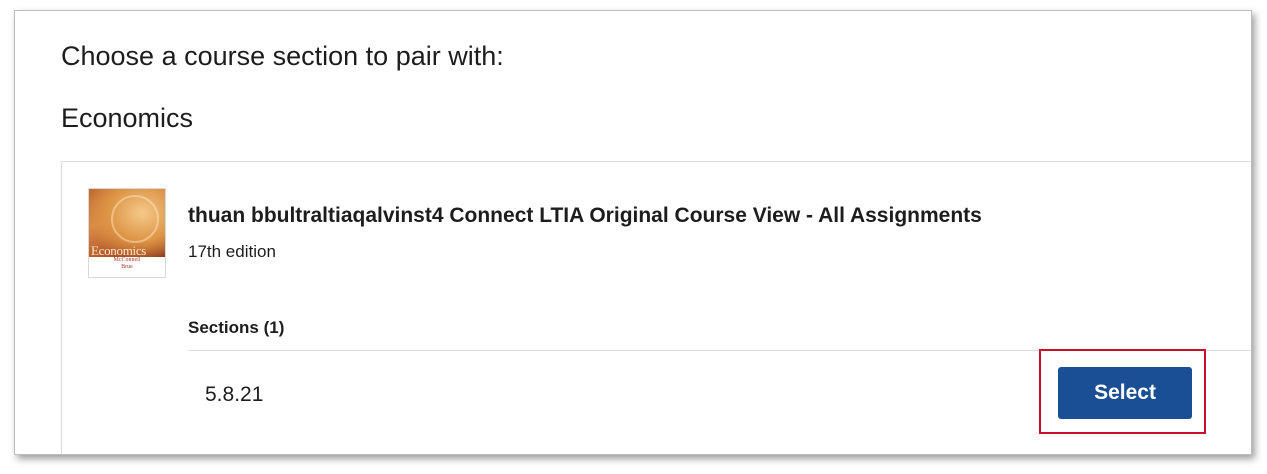 Image resolution: width=1267 pixels, height=474 pixels. Describe the element at coordinates (127, 233) in the screenshot. I see `book-cover-image: Economics McConnell Brue` at that location.